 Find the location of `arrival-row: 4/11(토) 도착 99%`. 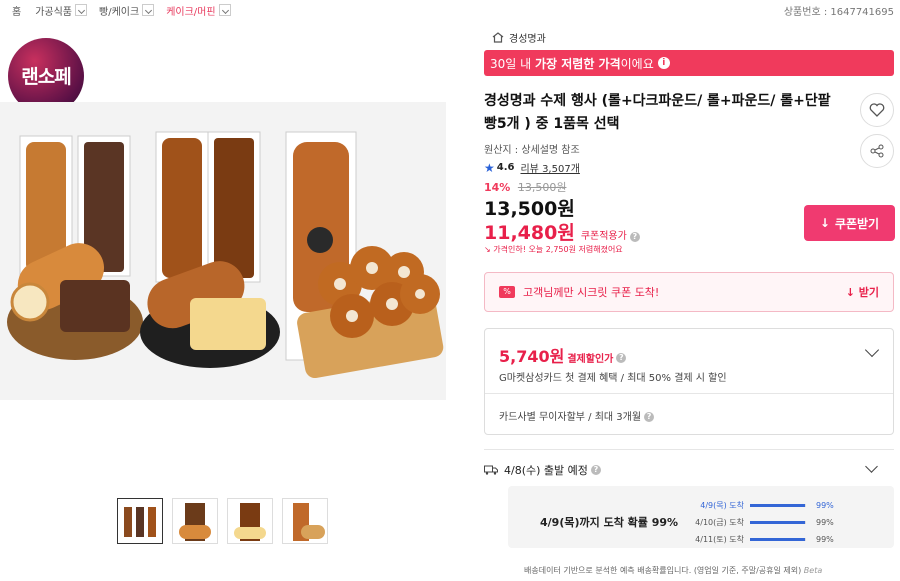

arrival-row: 4/11(토) 도착 99% is located at coordinates (764, 539).